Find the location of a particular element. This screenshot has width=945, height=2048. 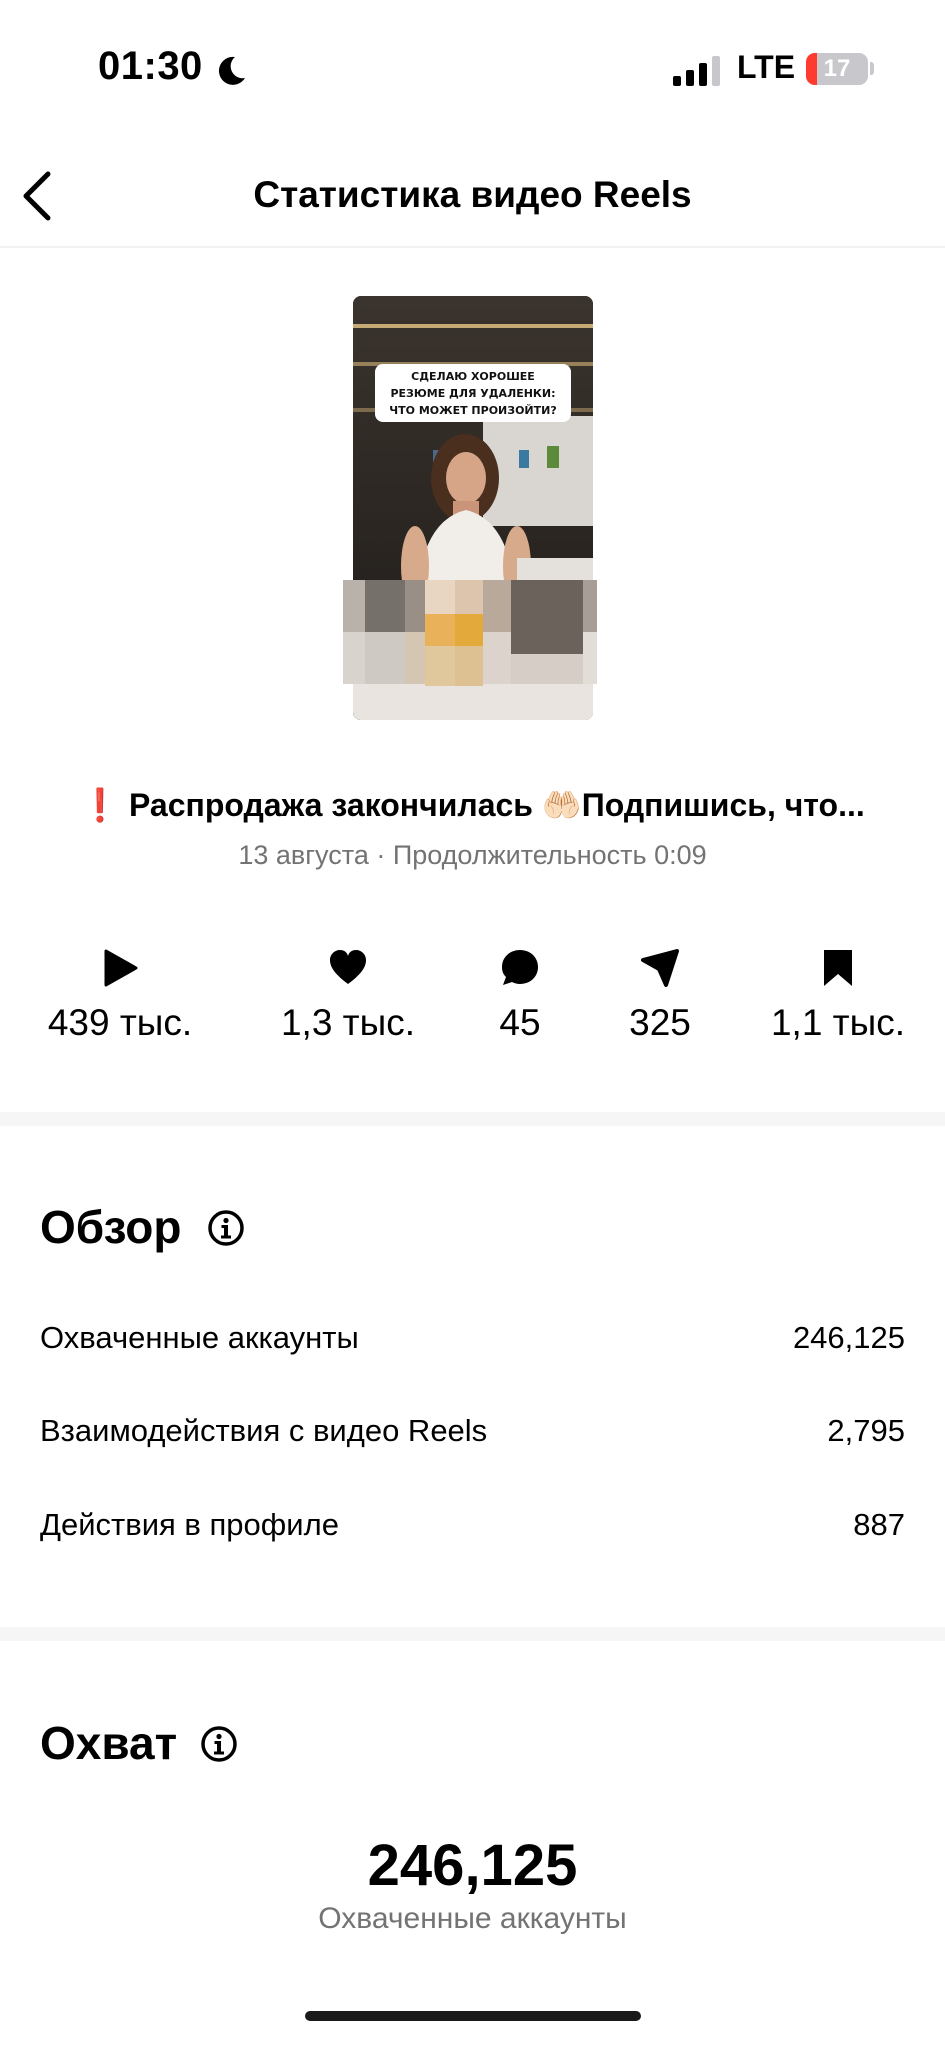

share-icon is located at coordinates (660, 968).